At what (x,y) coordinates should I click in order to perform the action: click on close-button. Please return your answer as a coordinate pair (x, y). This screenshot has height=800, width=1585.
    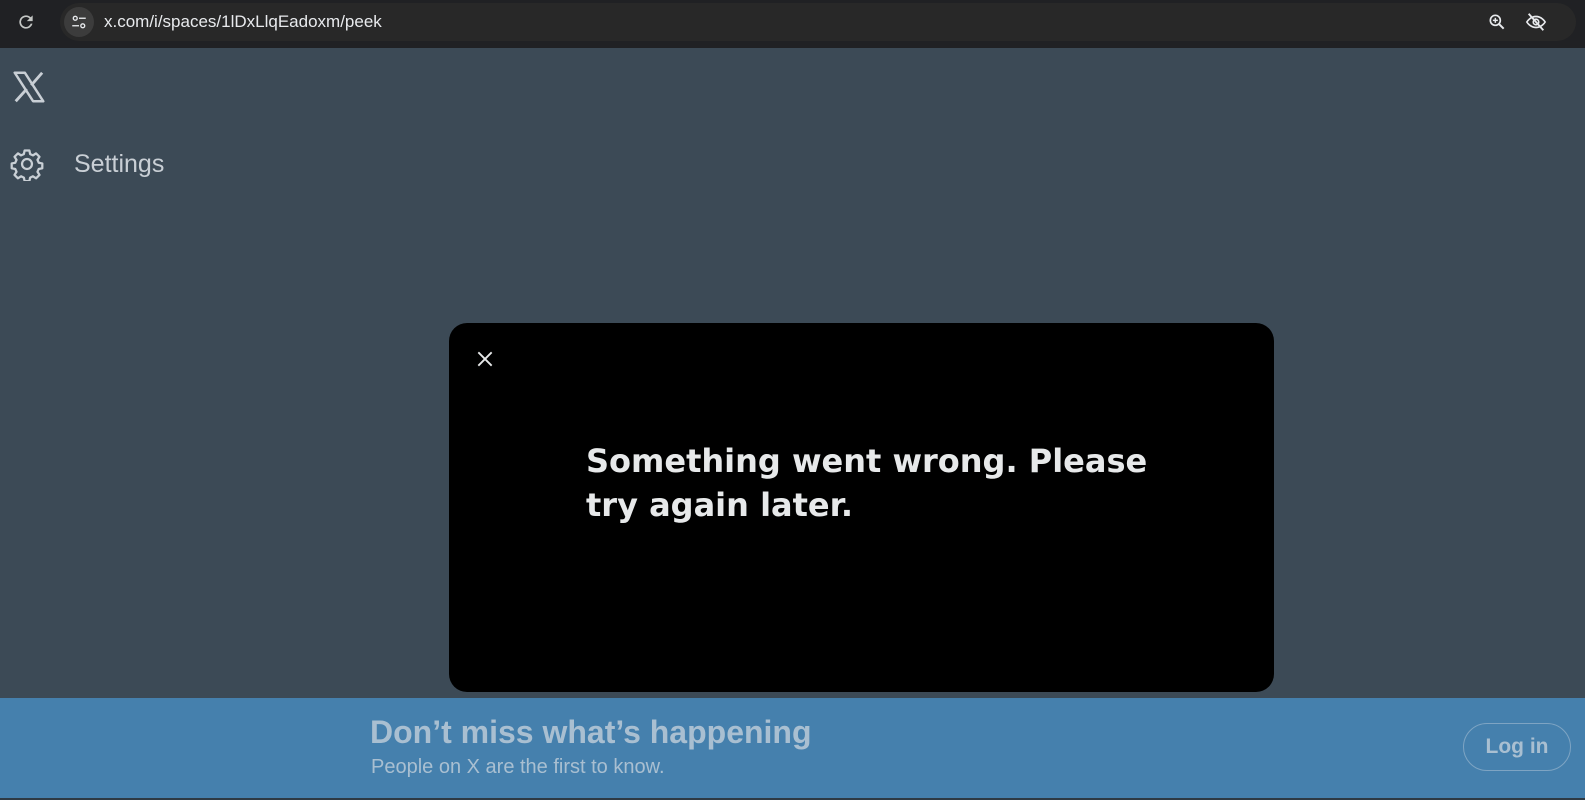
    Looking at the image, I should click on (485, 359).